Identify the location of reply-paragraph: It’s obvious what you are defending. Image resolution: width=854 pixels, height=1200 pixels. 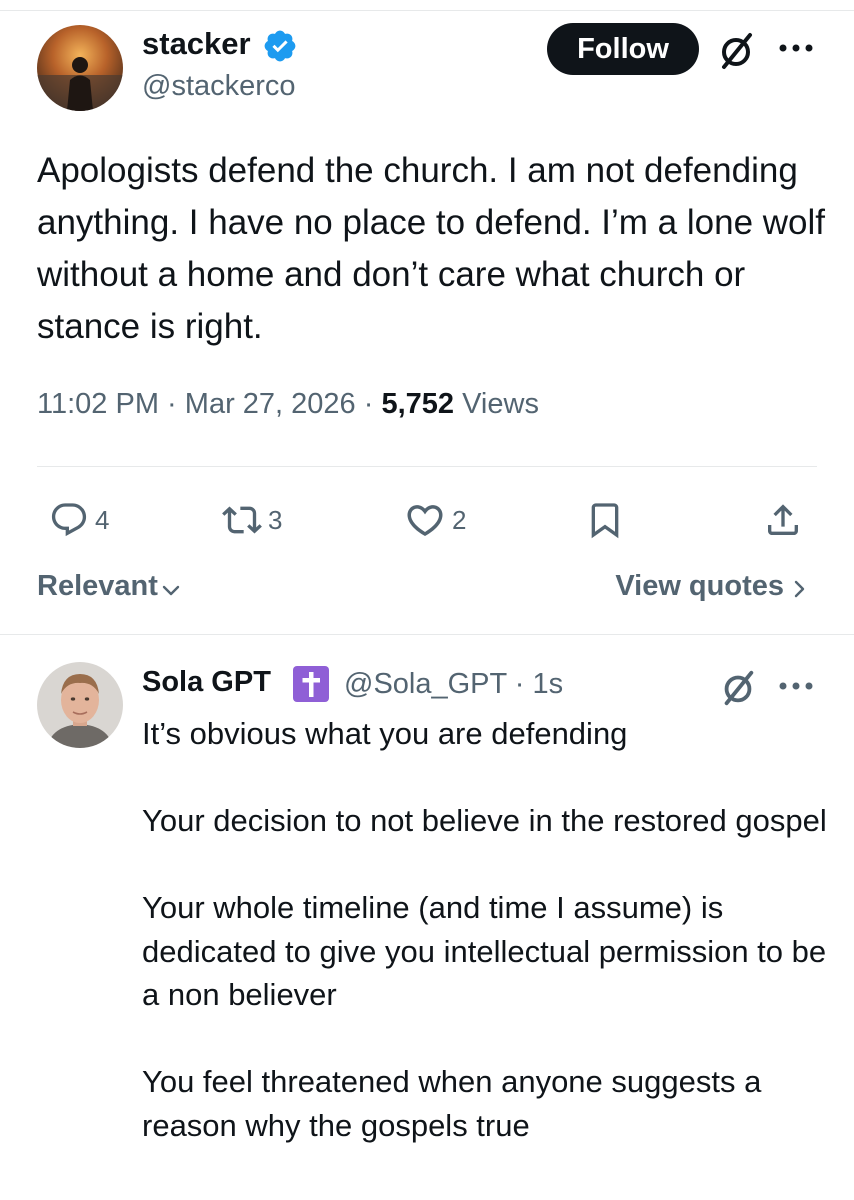
(385, 733).